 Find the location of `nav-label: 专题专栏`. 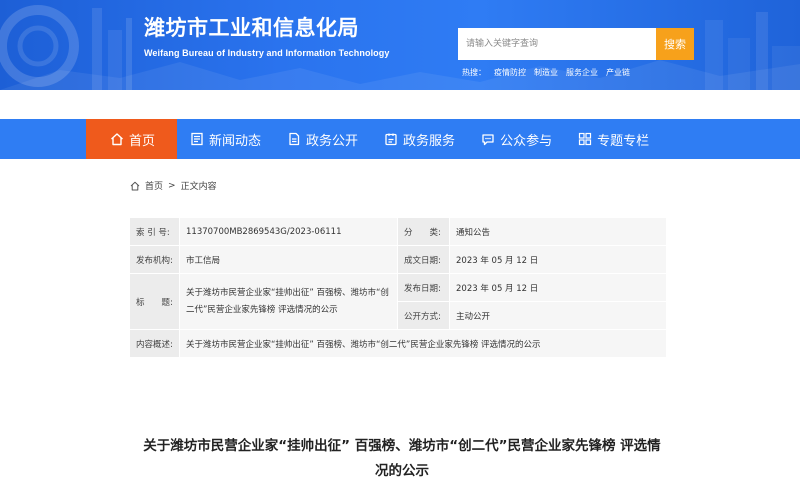

nav-label: 专题专栏 is located at coordinates (623, 141).